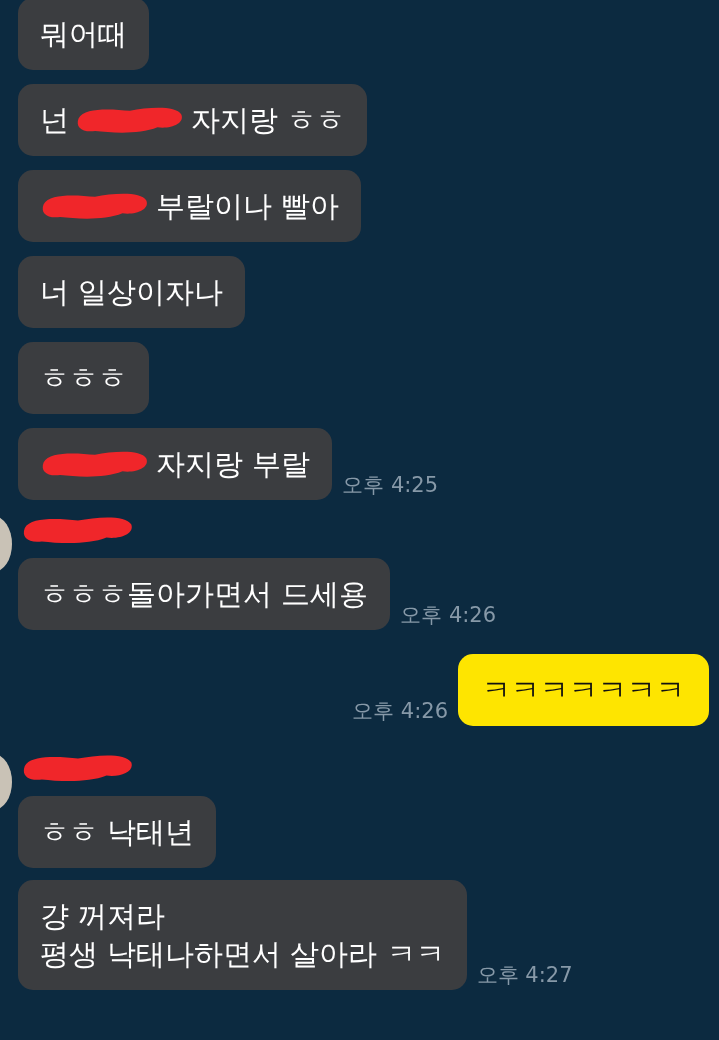  Describe the element at coordinates (54, 120) in the screenshot. I see `message-text: 넌` at that location.